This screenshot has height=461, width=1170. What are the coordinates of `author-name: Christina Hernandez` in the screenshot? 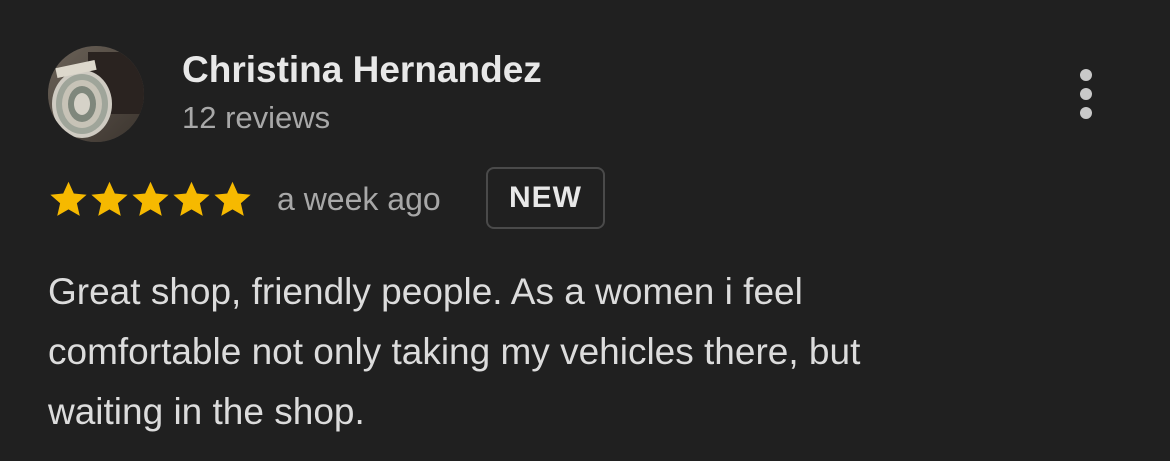 It's located at (362, 70).